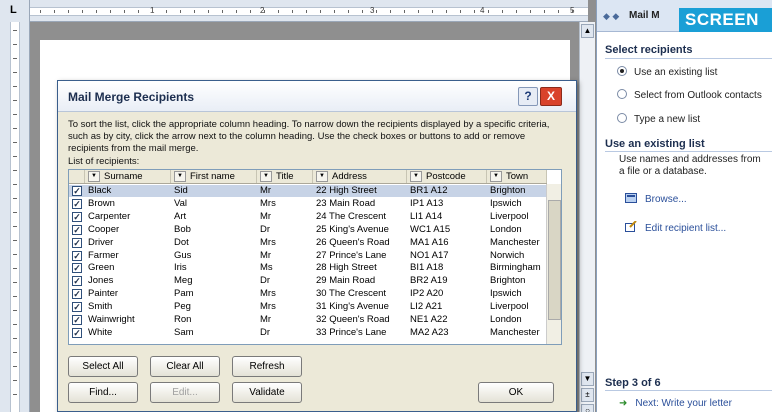 The height and width of the screenshot is (412, 772). I want to click on column-header-town: ▼ Town, so click(517, 176).